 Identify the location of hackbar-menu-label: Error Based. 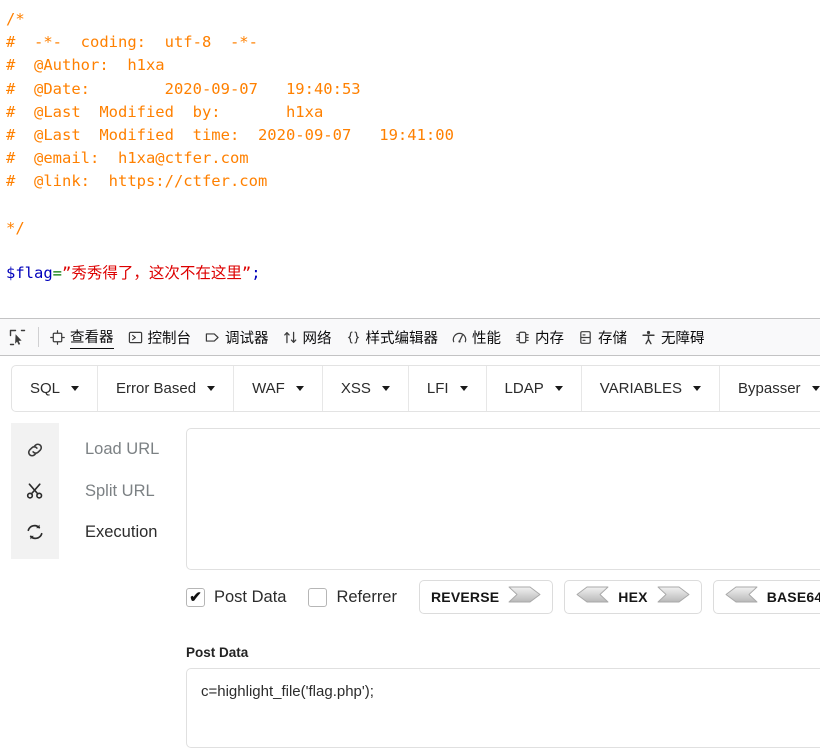
(156, 388).